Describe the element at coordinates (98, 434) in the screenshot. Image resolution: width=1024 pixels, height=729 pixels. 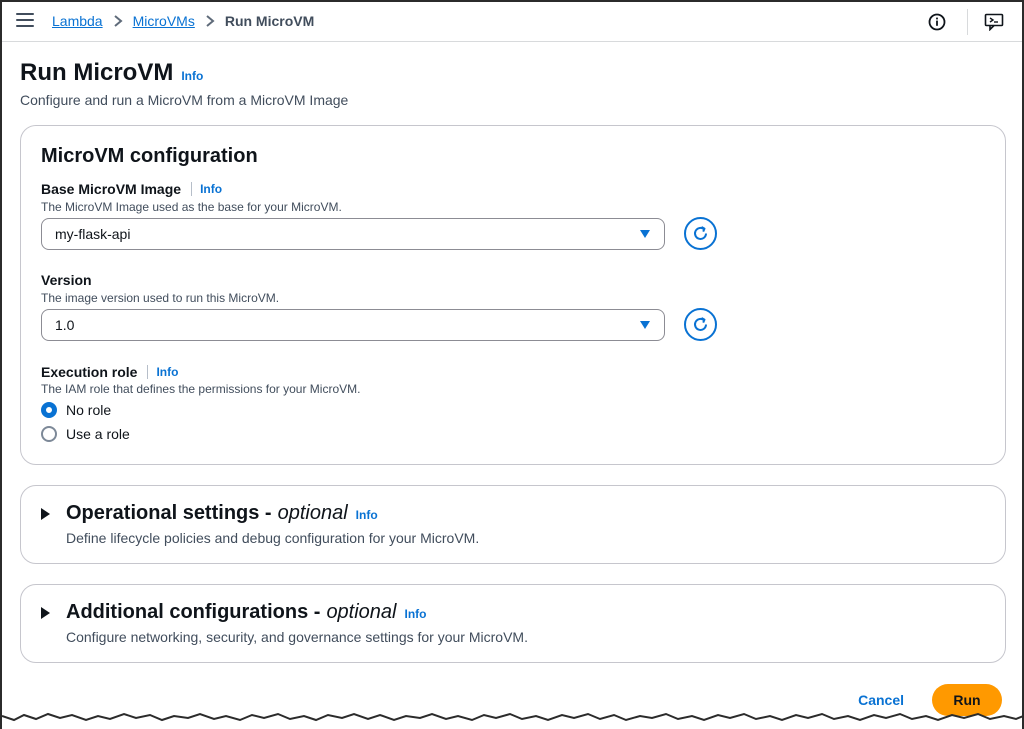
I see `radio-use-a-role-label: Use a role` at that location.